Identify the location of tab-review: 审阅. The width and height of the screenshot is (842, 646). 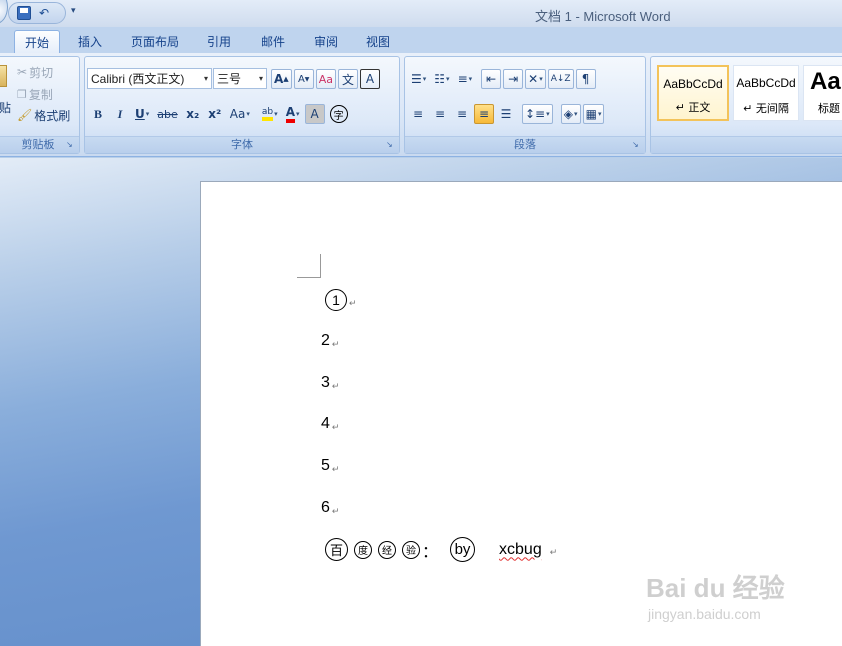
(326, 41).